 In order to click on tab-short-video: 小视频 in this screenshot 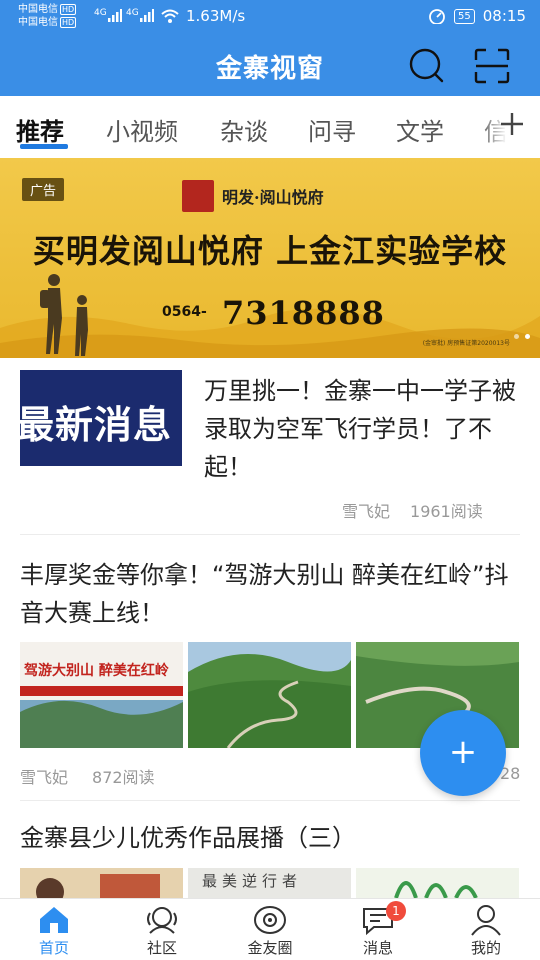, I will do `click(142, 129)`.